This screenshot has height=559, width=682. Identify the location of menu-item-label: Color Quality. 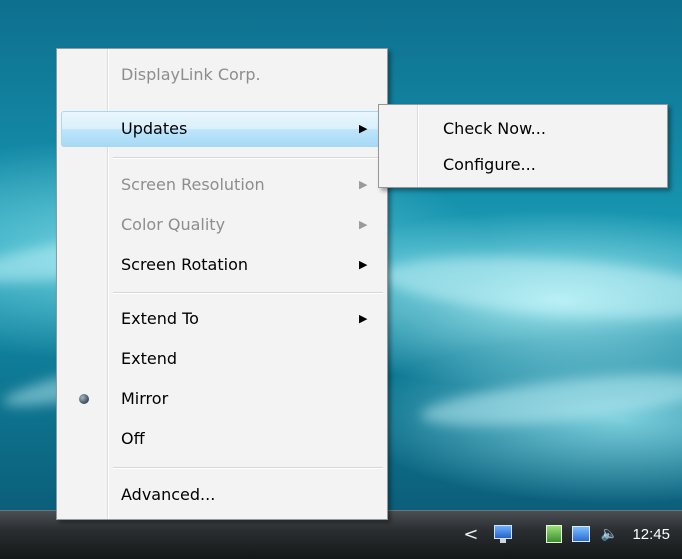
(173, 224).